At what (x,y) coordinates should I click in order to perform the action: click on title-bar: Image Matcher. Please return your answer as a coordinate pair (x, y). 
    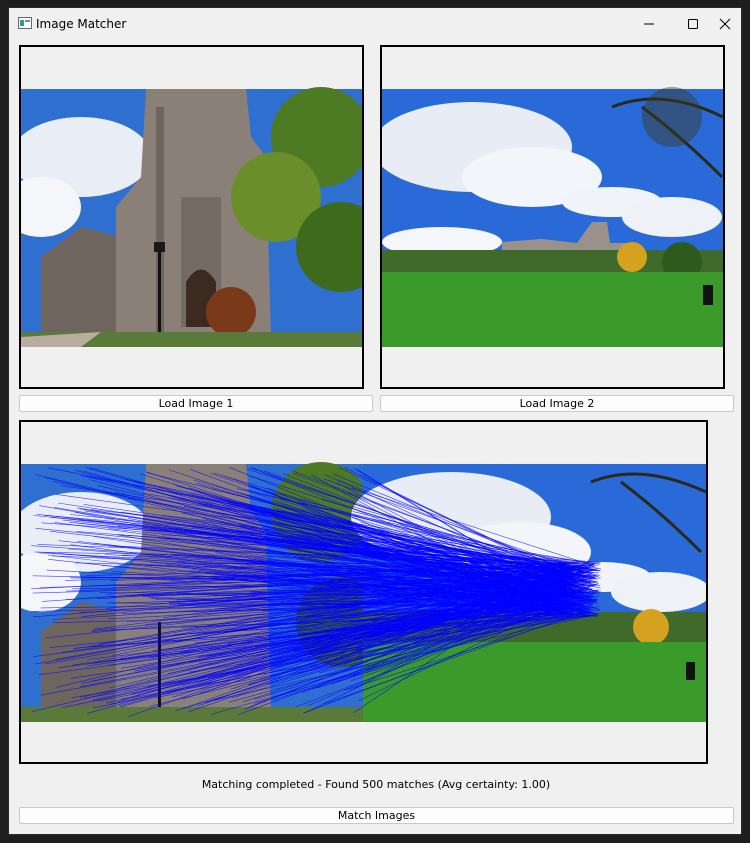
    Looking at the image, I should click on (375, 24).